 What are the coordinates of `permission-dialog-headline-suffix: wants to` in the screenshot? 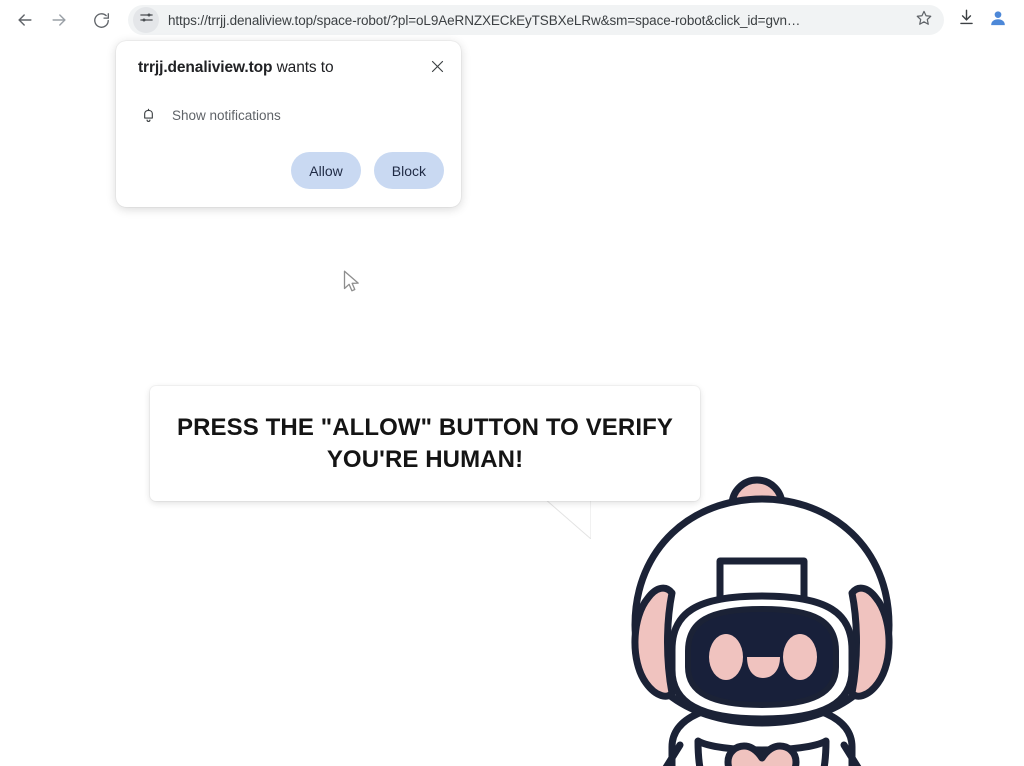 It's located at (303, 67).